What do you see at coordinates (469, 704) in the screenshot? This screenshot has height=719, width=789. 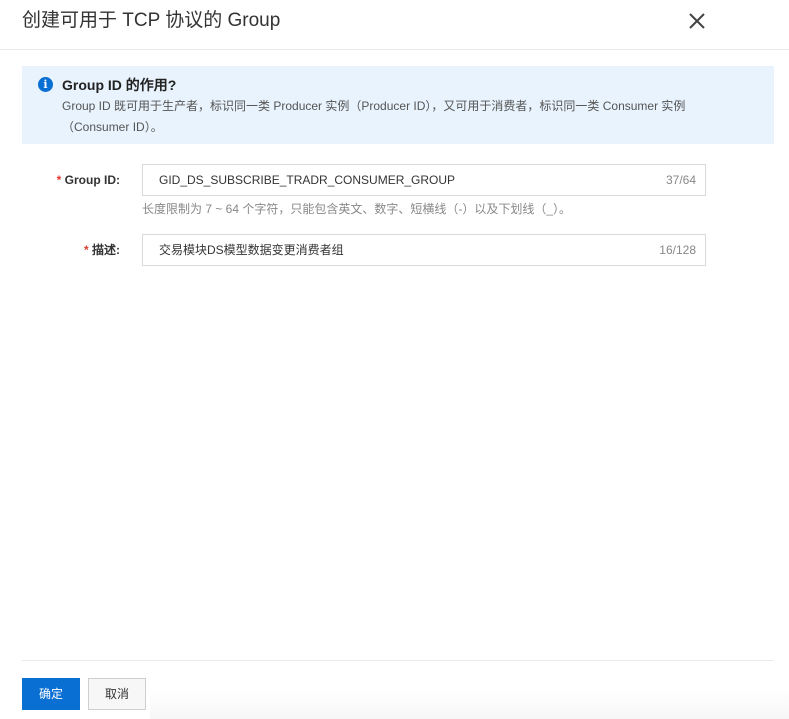 I see `bottom-shadow` at bounding box center [469, 704].